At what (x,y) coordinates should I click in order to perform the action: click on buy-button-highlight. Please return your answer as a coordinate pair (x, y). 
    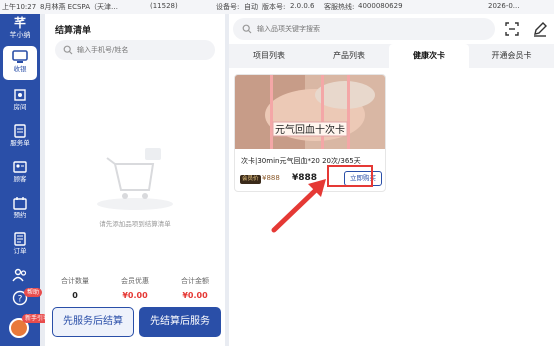
    Looking at the image, I should click on (350, 176).